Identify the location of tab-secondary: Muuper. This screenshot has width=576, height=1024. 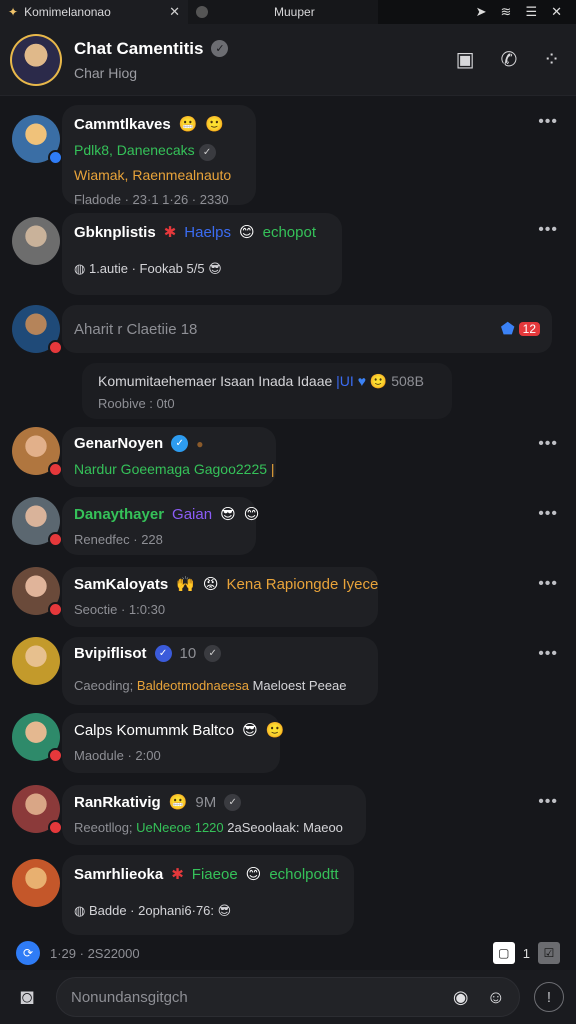
(283, 12).